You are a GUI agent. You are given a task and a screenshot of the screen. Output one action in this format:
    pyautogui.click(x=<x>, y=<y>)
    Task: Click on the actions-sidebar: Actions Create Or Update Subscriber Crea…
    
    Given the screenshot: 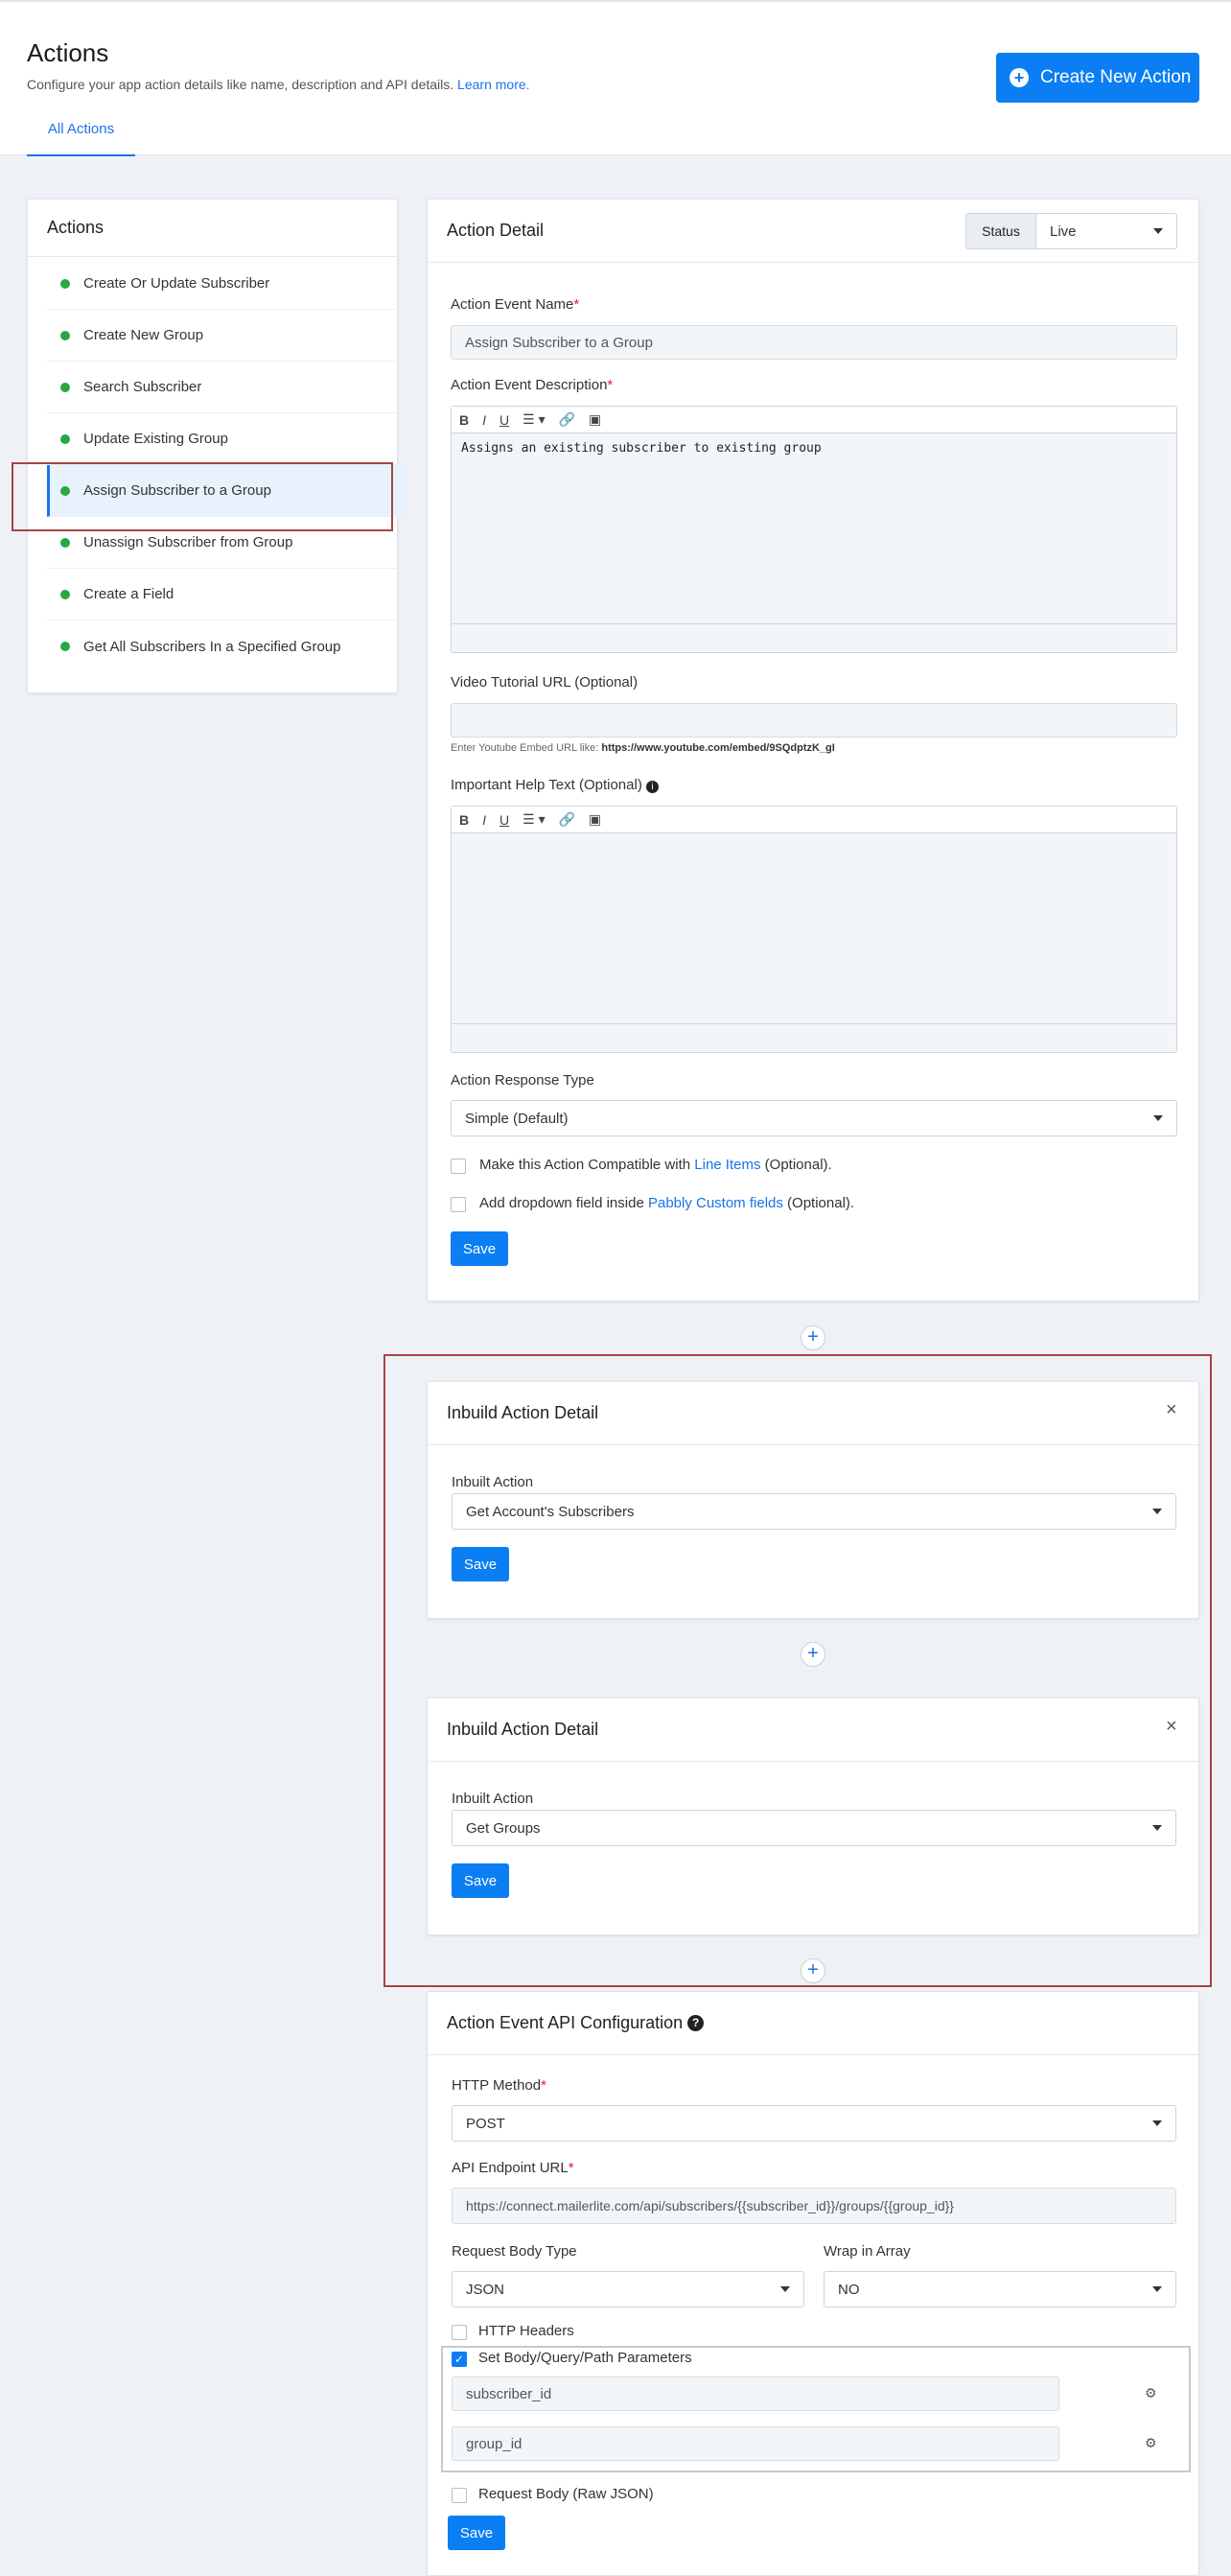 What is the action you would take?
    pyautogui.click(x=217, y=446)
    